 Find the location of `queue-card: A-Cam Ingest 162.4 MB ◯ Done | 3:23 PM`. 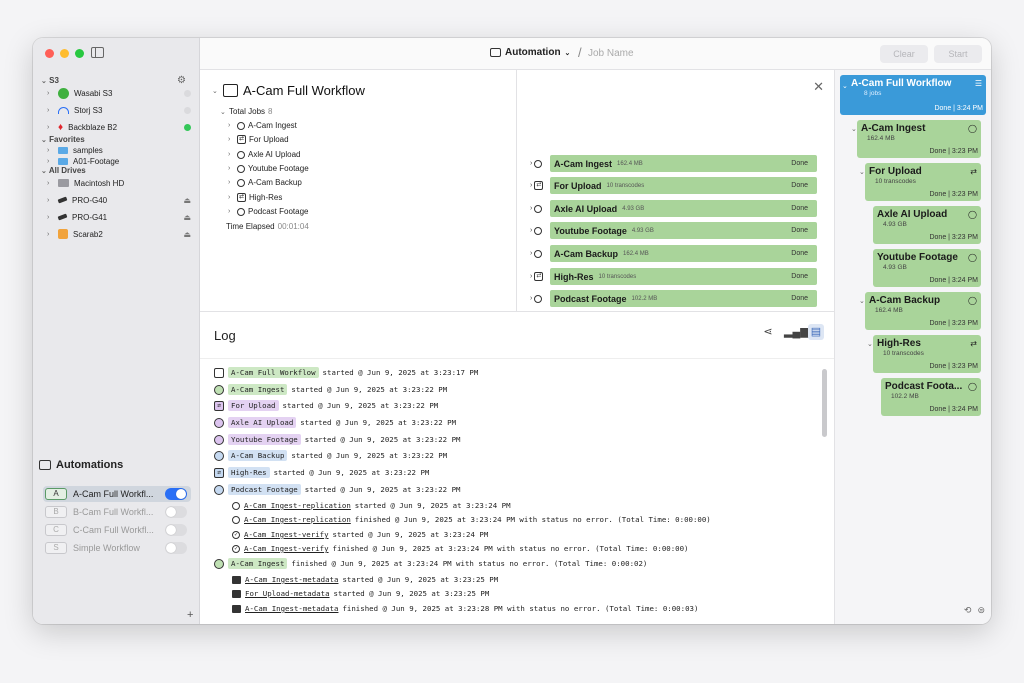

queue-card: A-Cam Ingest 162.4 MB ◯ Done | 3:23 PM is located at coordinates (919, 139).